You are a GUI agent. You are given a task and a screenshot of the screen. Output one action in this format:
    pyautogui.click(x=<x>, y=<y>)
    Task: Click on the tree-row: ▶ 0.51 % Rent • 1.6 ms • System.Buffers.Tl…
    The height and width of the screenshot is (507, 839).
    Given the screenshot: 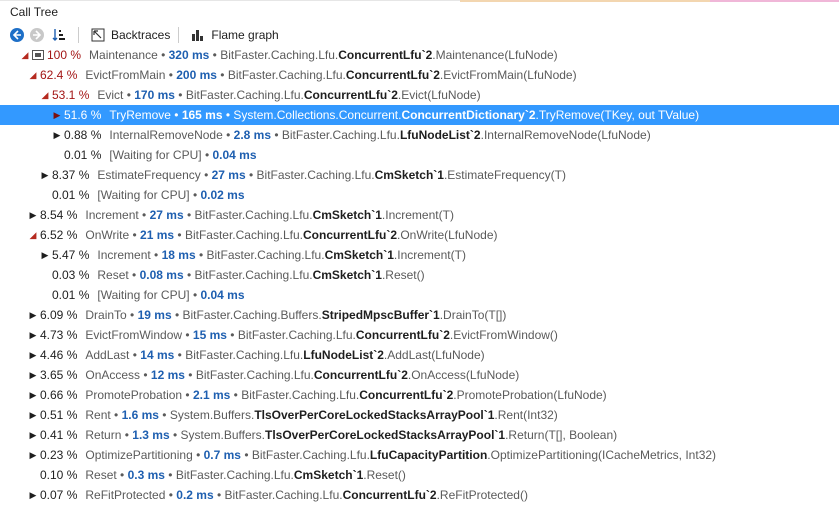 What is the action you would take?
    pyautogui.click(x=419, y=415)
    